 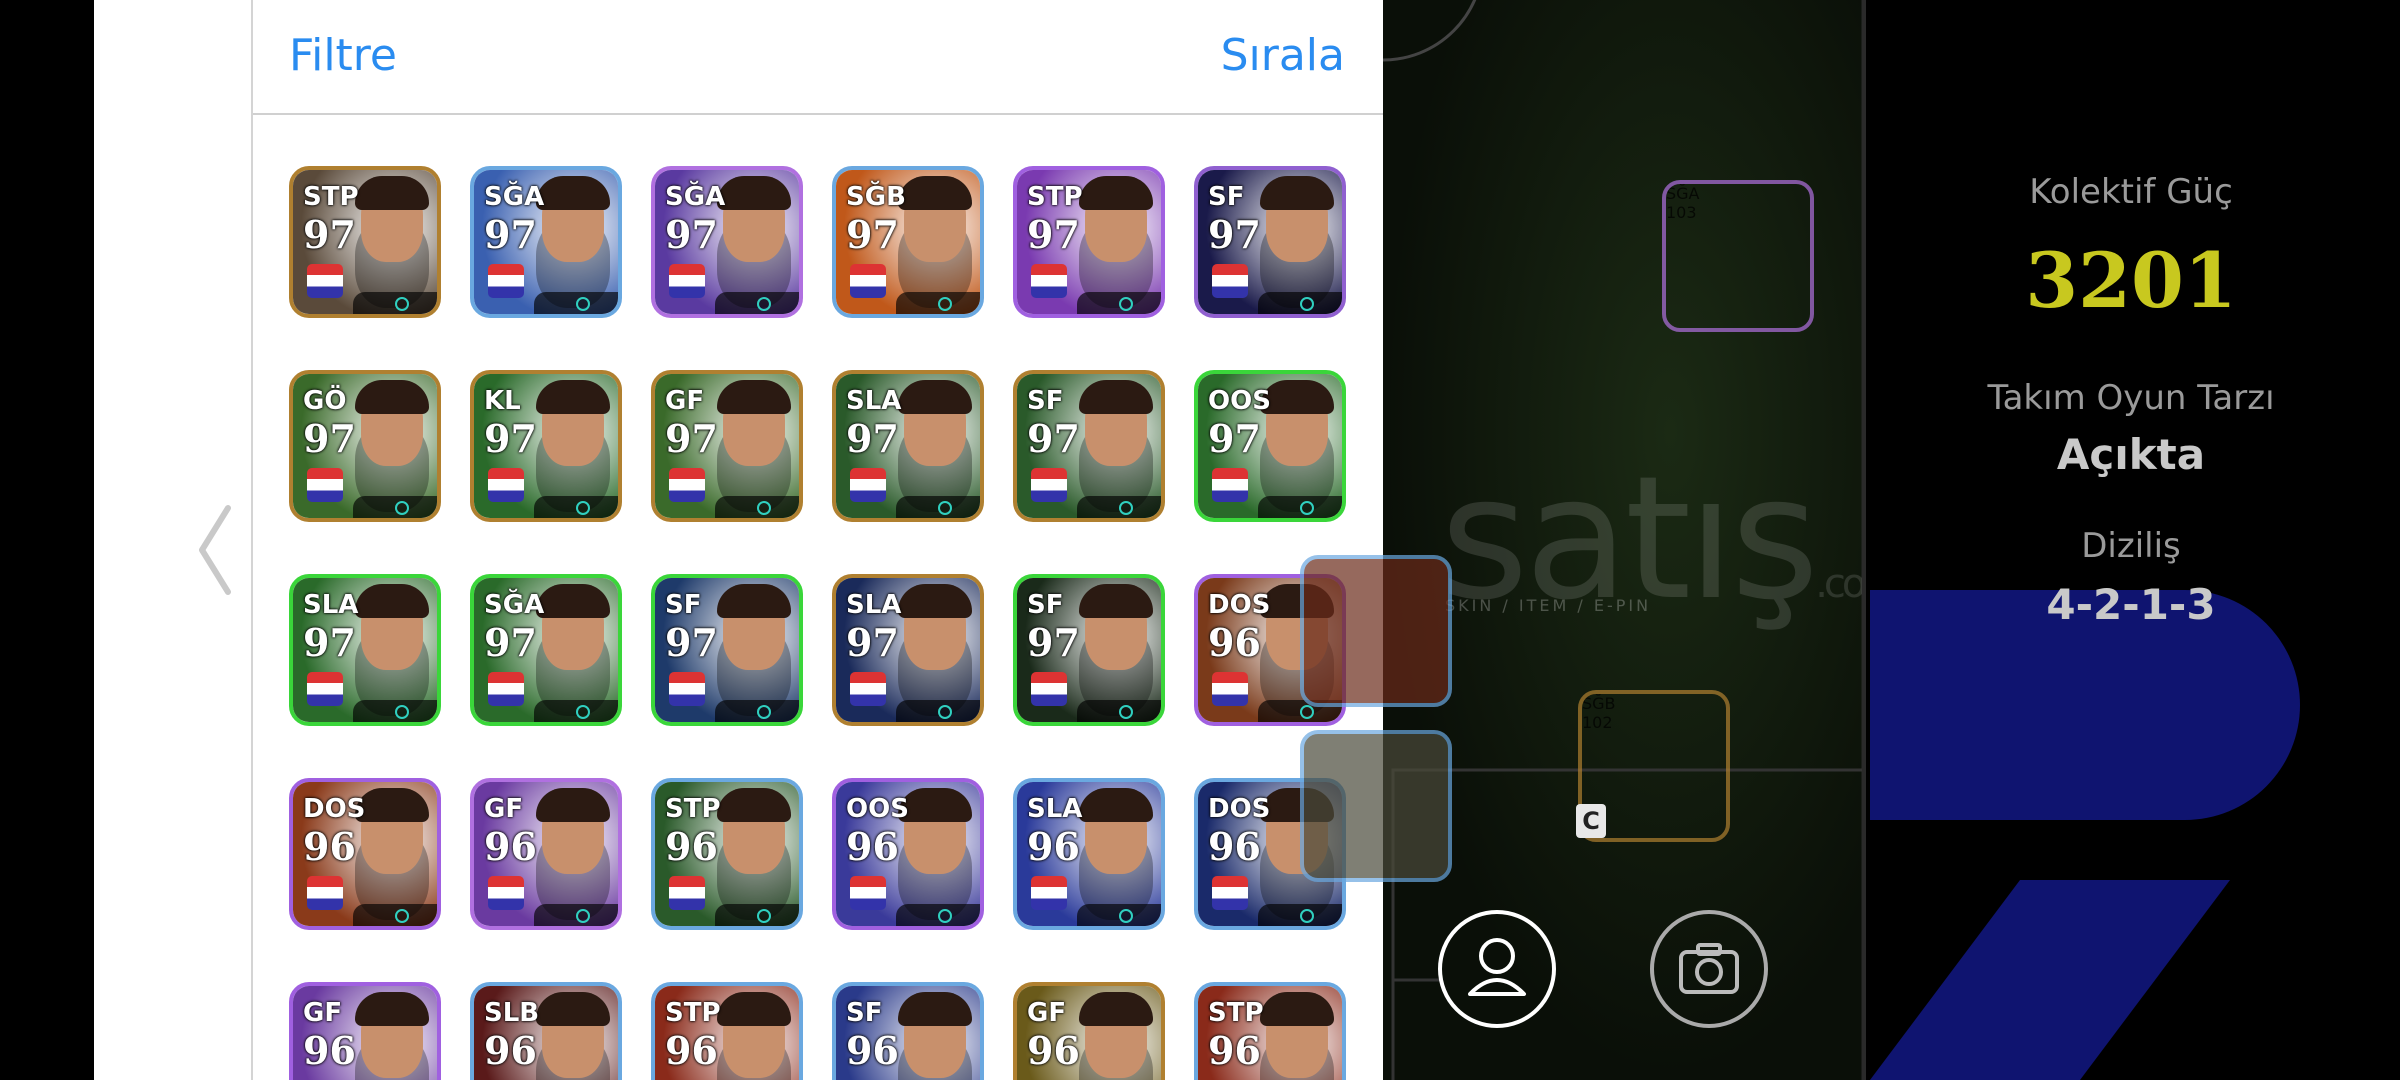 I want to click on screenshot-button, so click(x=1709, y=969).